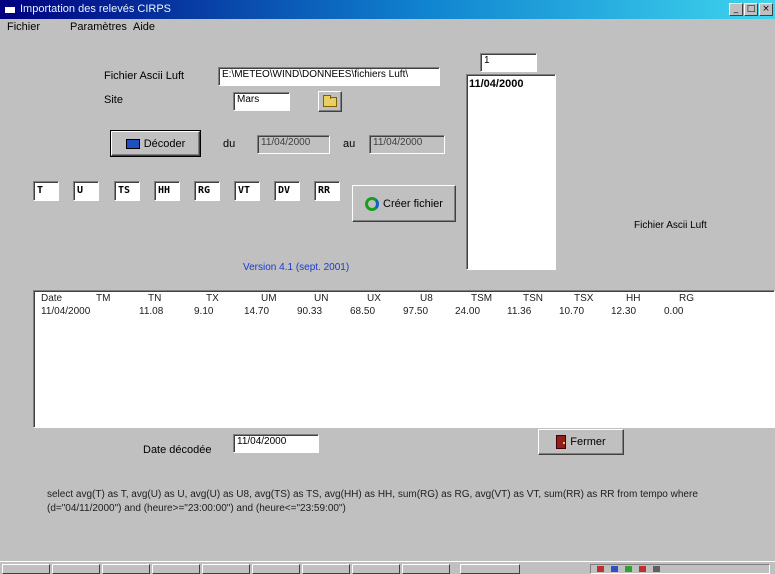 The height and width of the screenshot is (574, 775). I want to click on close-button: ×, so click(766, 9).